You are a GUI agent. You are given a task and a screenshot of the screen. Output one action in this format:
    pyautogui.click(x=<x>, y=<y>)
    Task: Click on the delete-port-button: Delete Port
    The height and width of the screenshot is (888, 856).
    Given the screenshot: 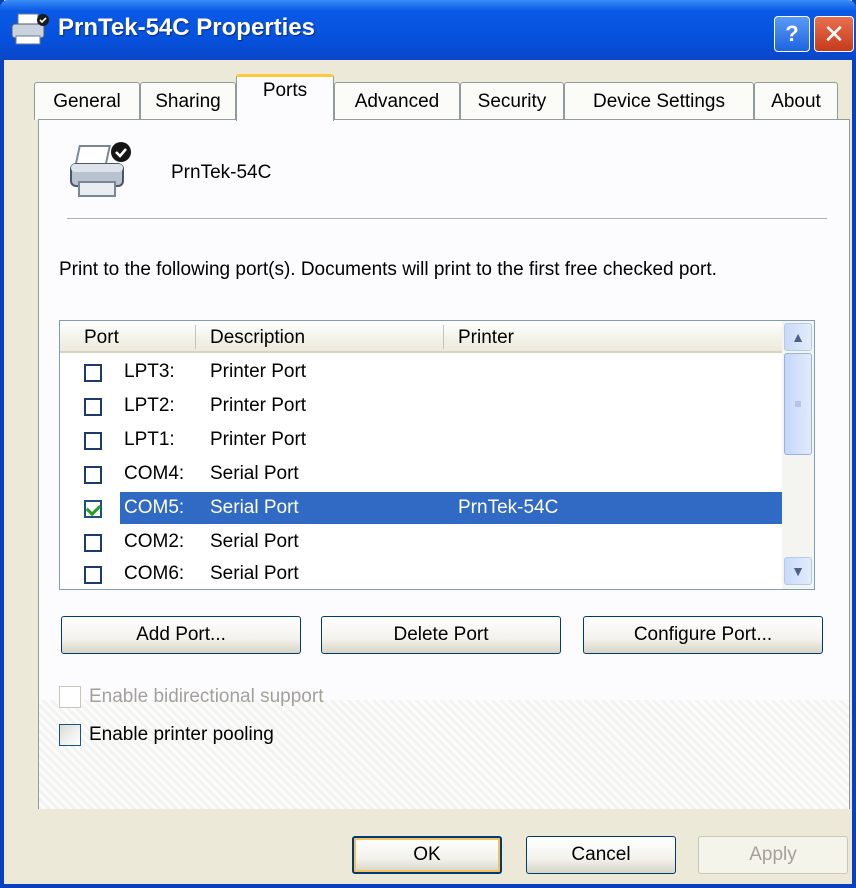 What is the action you would take?
    pyautogui.click(x=441, y=635)
    